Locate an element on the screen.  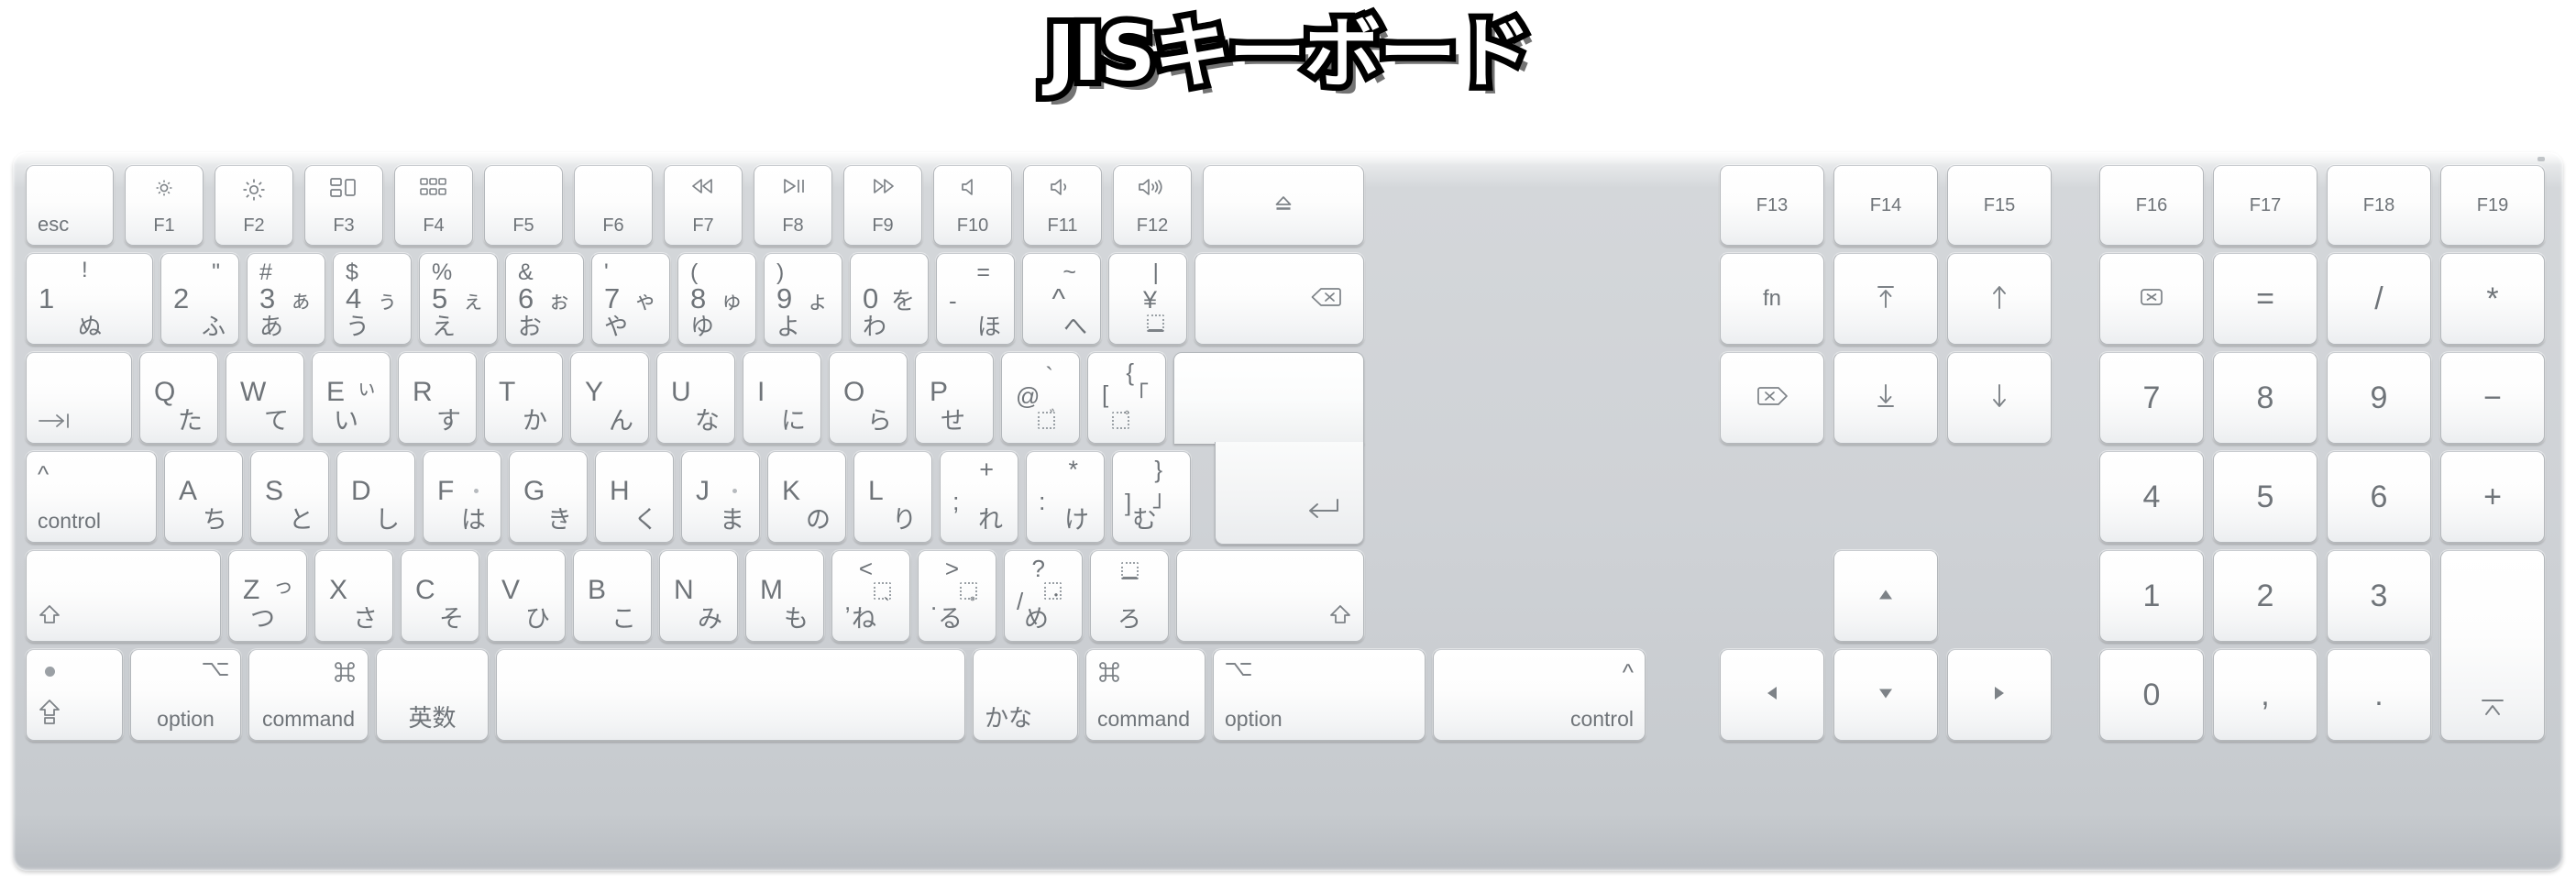
key-m: M も is located at coordinates (784, 596).